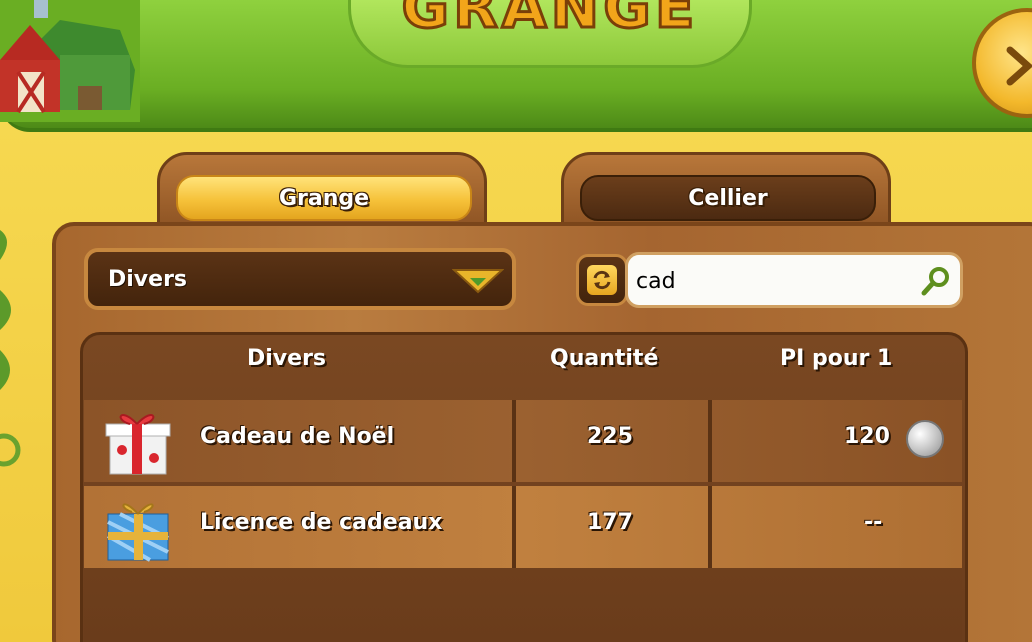  What do you see at coordinates (610, 436) in the screenshot?
I see `item-quantity: 225` at bounding box center [610, 436].